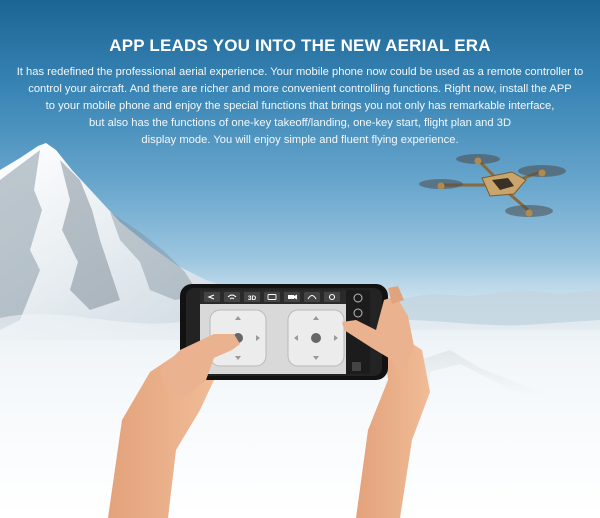 This screenshot has width=600, height=518. Describe the element at coordinates (356, 366) in the screenshot. I see `menu-icon` at that location.